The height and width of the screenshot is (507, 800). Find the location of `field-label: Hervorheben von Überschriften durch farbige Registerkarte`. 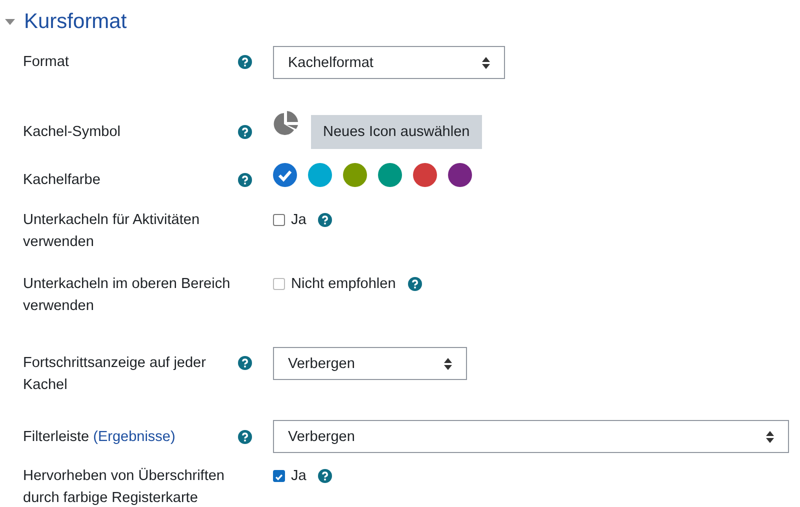

field-label: Hervorheben von Überschriften durch farbige Registerkarte is located at coordinates (124, 486).